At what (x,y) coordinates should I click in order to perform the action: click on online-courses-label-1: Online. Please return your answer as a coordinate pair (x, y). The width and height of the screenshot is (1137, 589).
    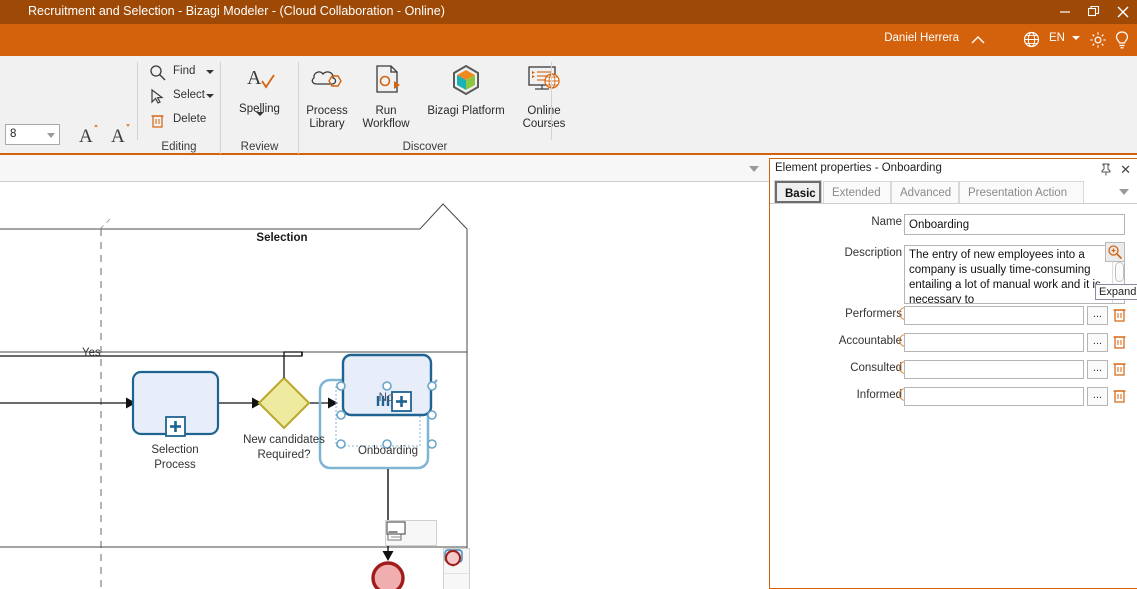
    Looking at the image, I should click on (544, 111).